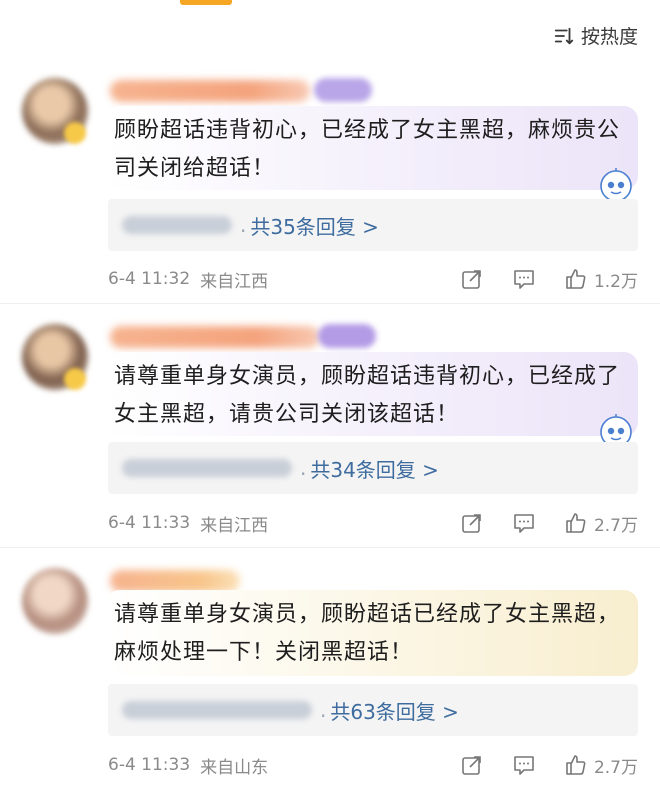  Describe the element at coordinates (367, 633) in the screenshot. I see `comment-text: 请尊重单身女演员，顾盼超话已经成了女主黑超，麻烦处理一下！关闭黑超话！` at that location.